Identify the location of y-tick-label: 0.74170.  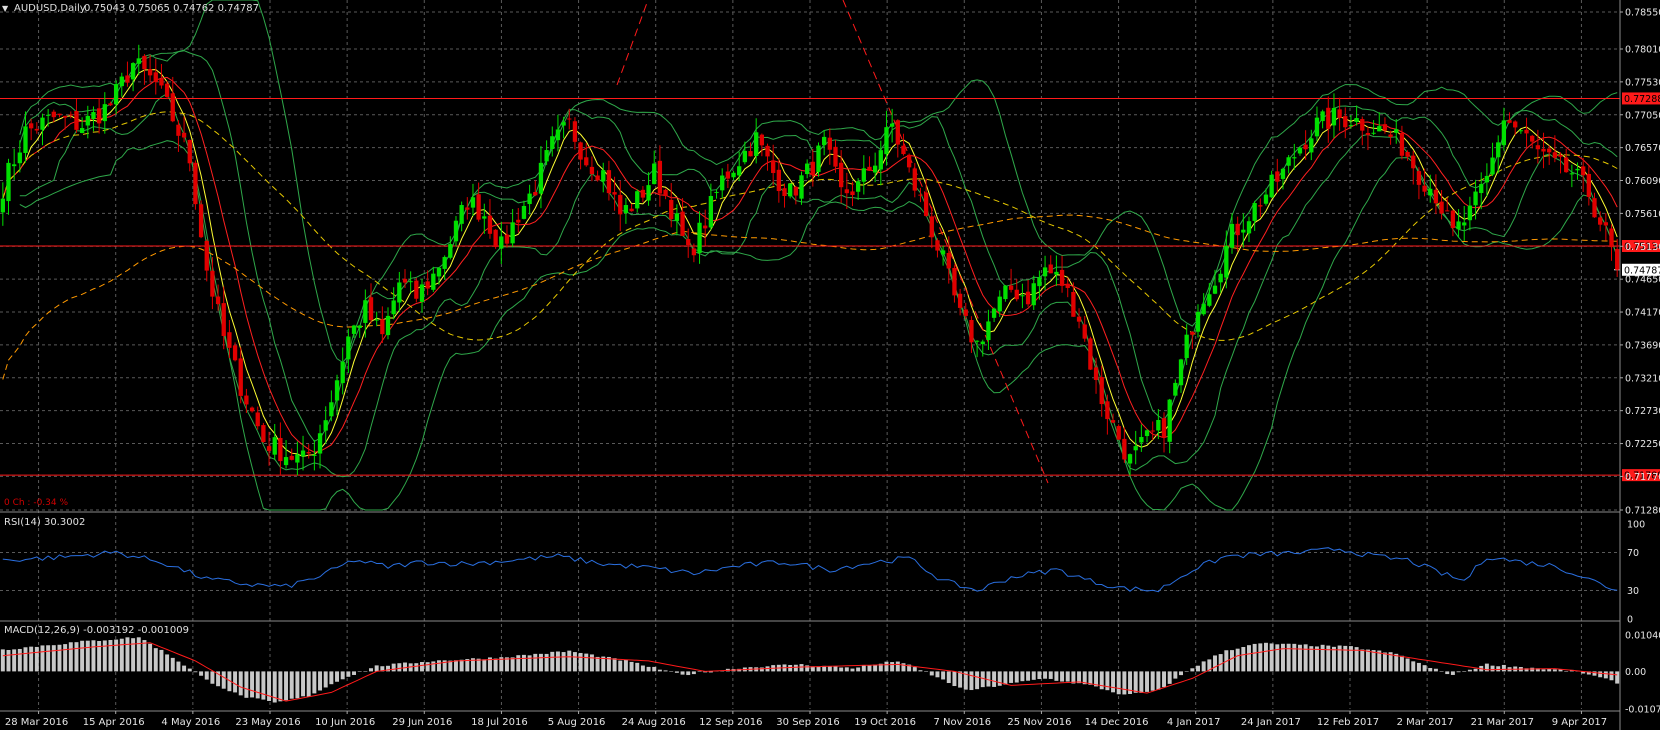
(1642, 313).